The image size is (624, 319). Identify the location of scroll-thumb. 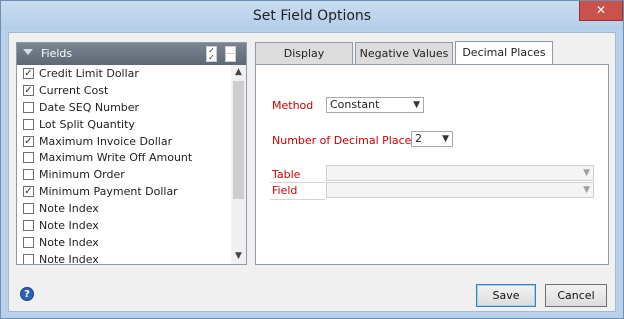
(238, 140).